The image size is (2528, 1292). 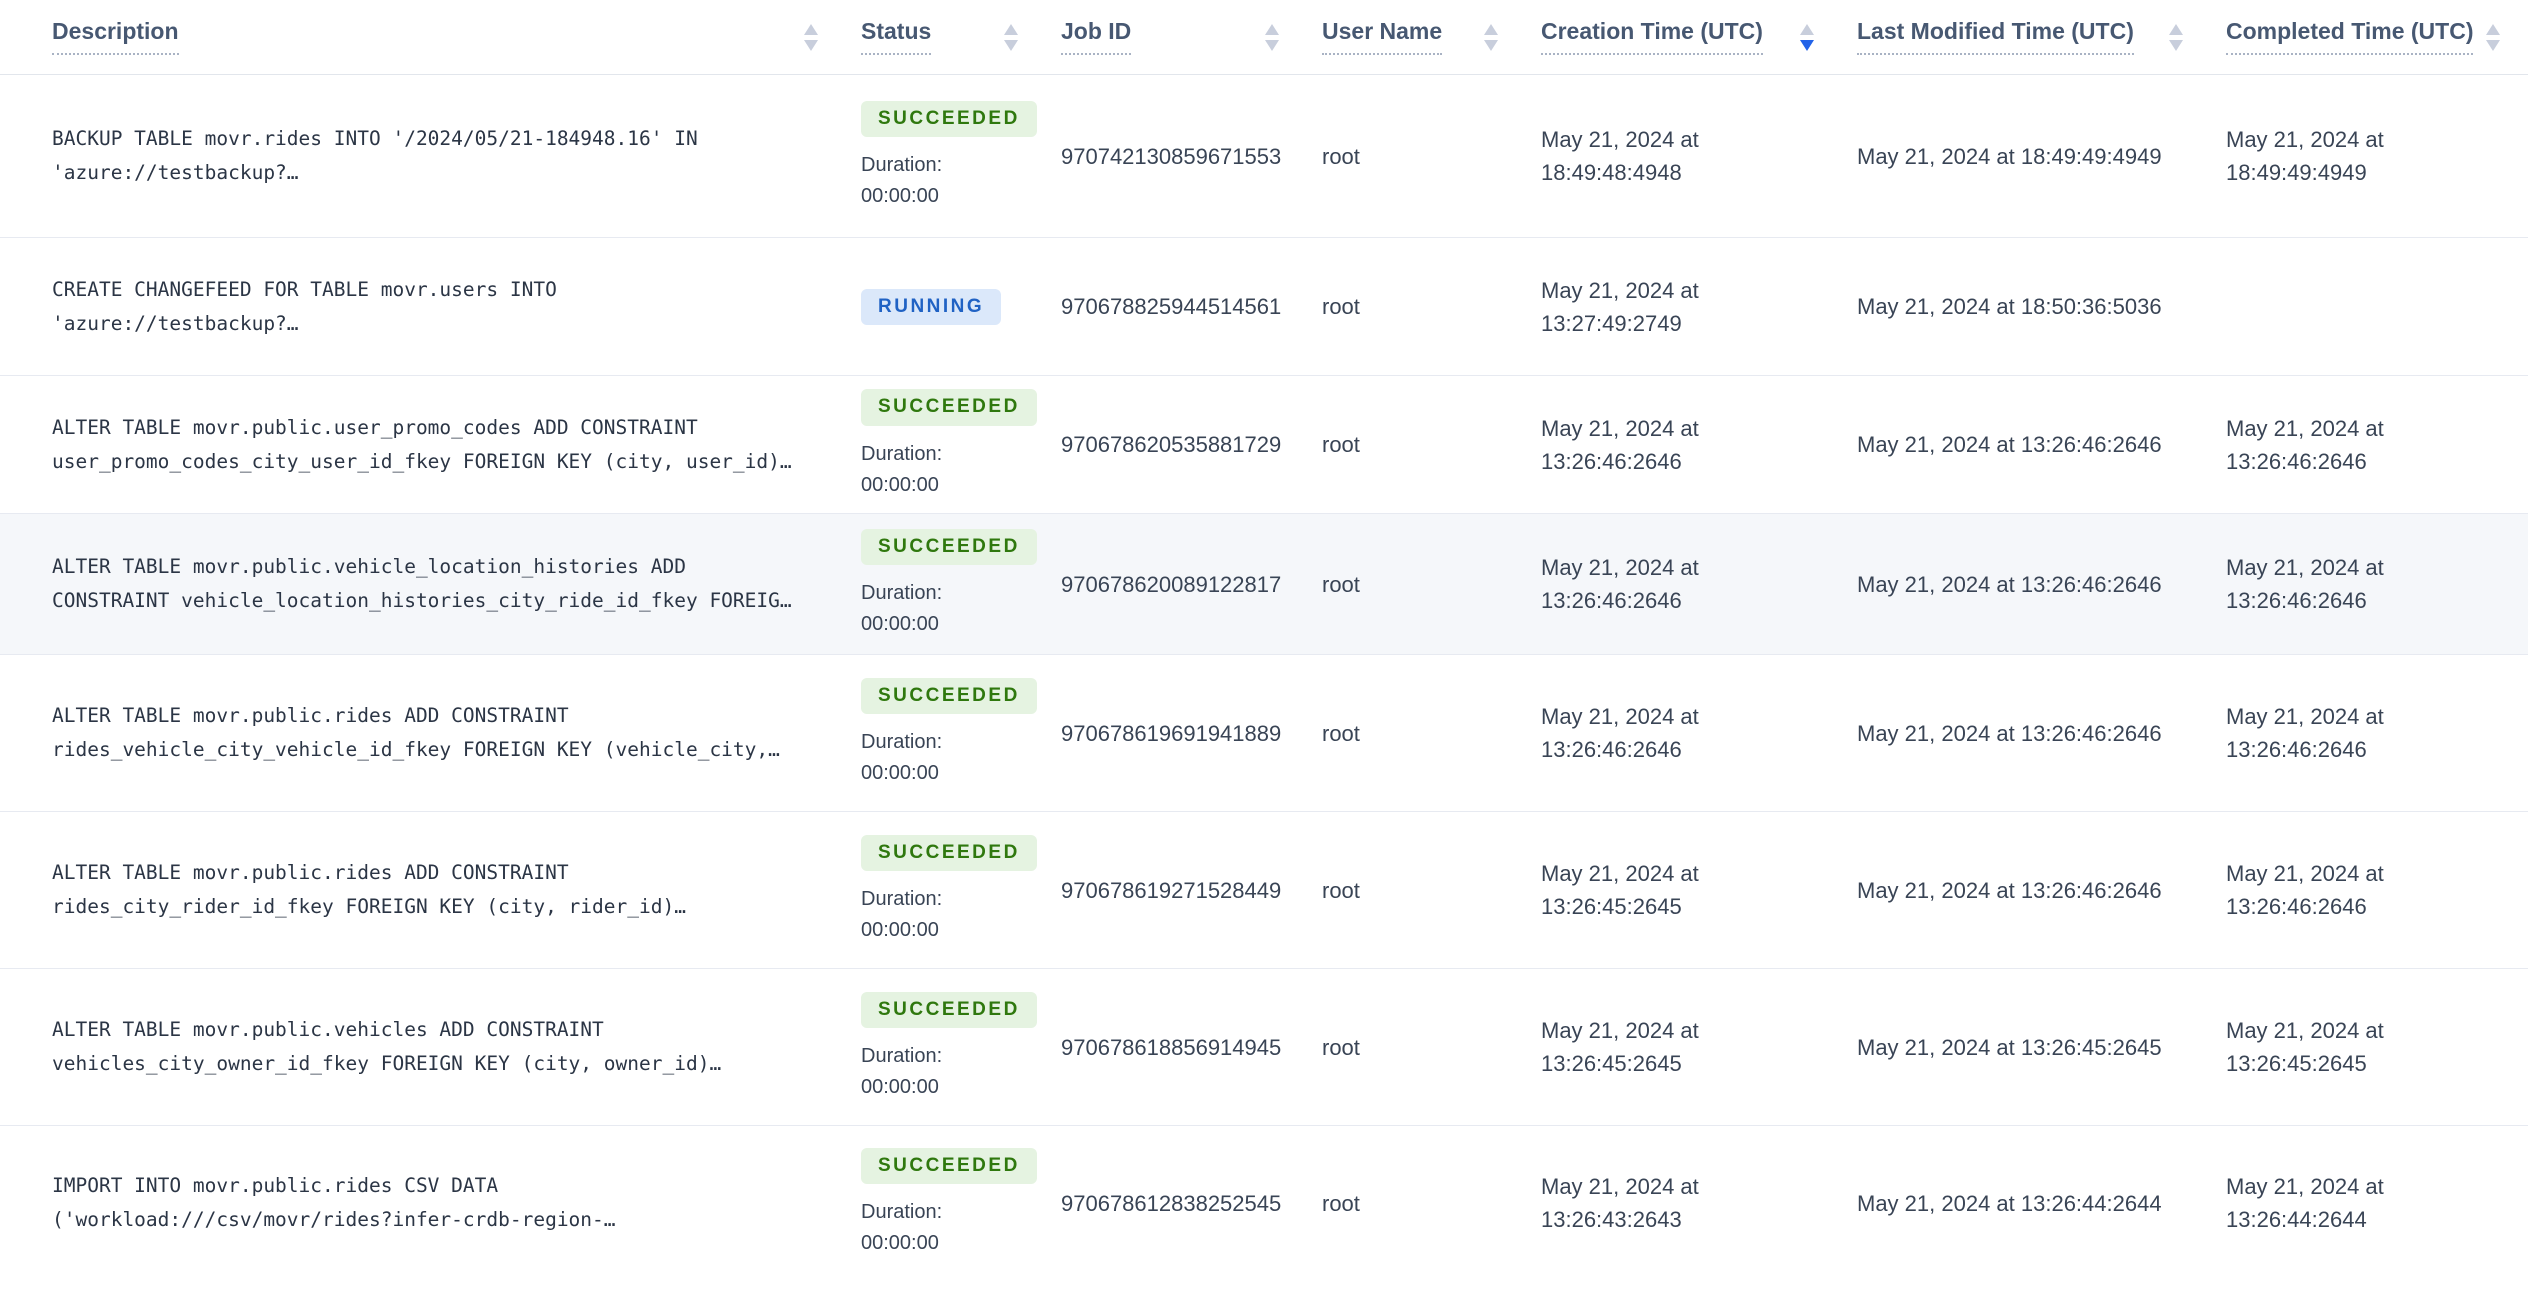 What do you see at coordinates (2305, 1203) in the screenshot?
I see `completed-time-cell: May 21, 2024 at 13:26:44:2644` at bounding box center [2305, 1203].